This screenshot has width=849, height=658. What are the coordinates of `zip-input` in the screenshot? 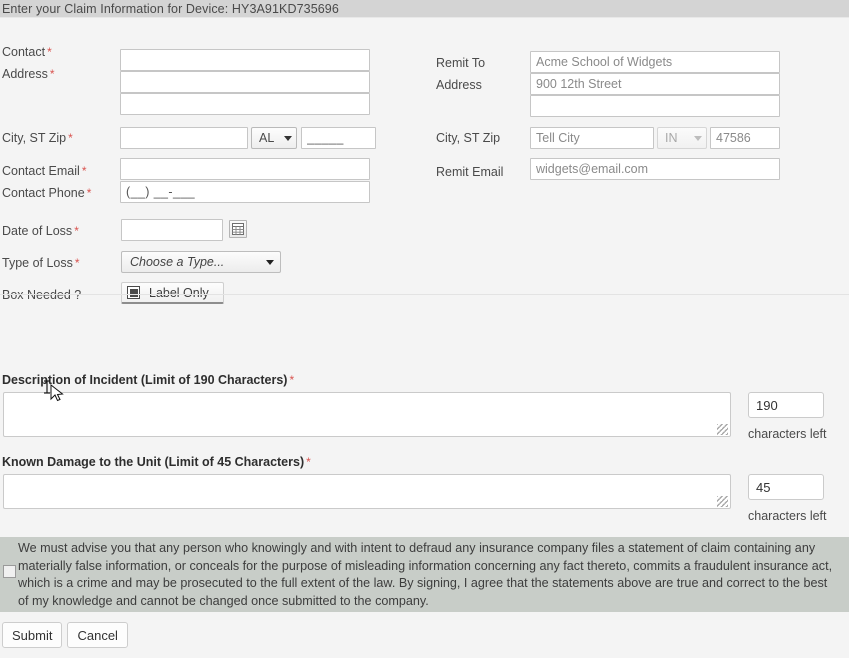 It's located at (338, 138).